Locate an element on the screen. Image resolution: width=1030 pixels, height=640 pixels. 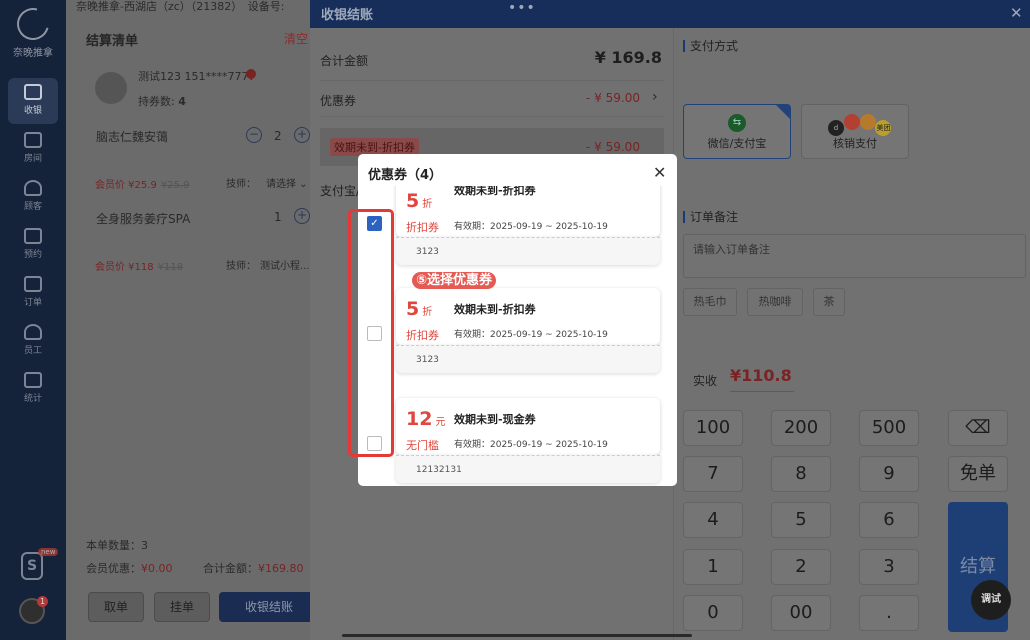
nav-item-cashier: 收银 is located at coordinates (33, 101).